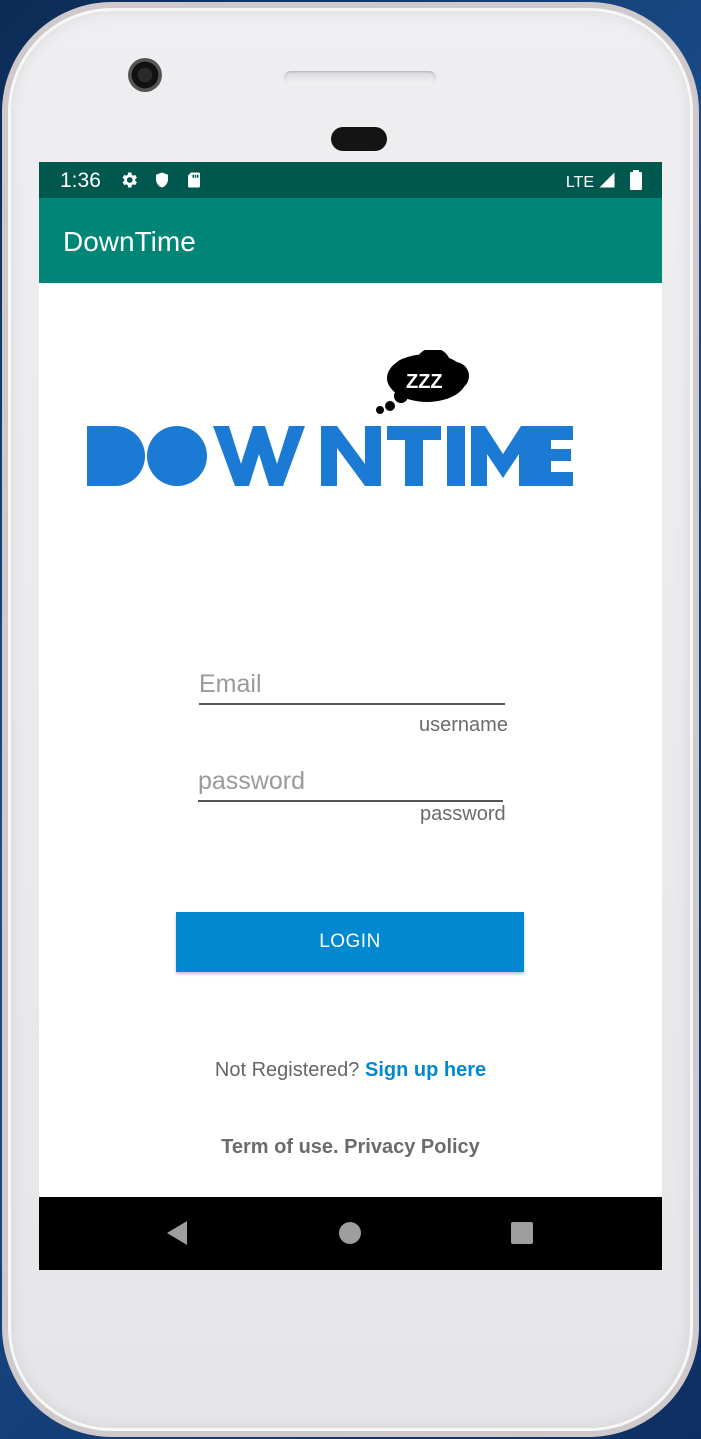 This screenshot has height=1439, width=701. Describe the element at coordinates (145, 75) in the screenshot. I see `front-camera` at that location.